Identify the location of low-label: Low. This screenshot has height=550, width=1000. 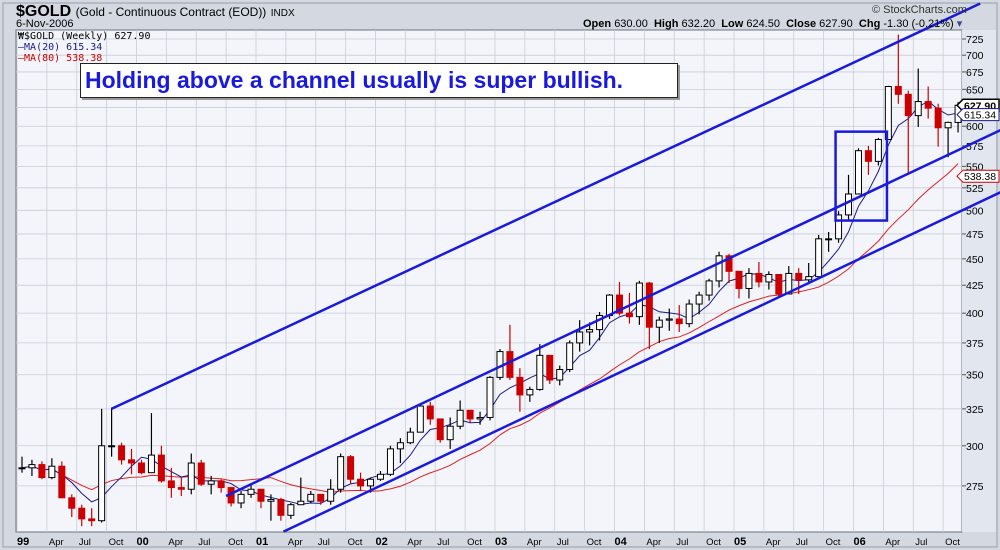
(732, 24).